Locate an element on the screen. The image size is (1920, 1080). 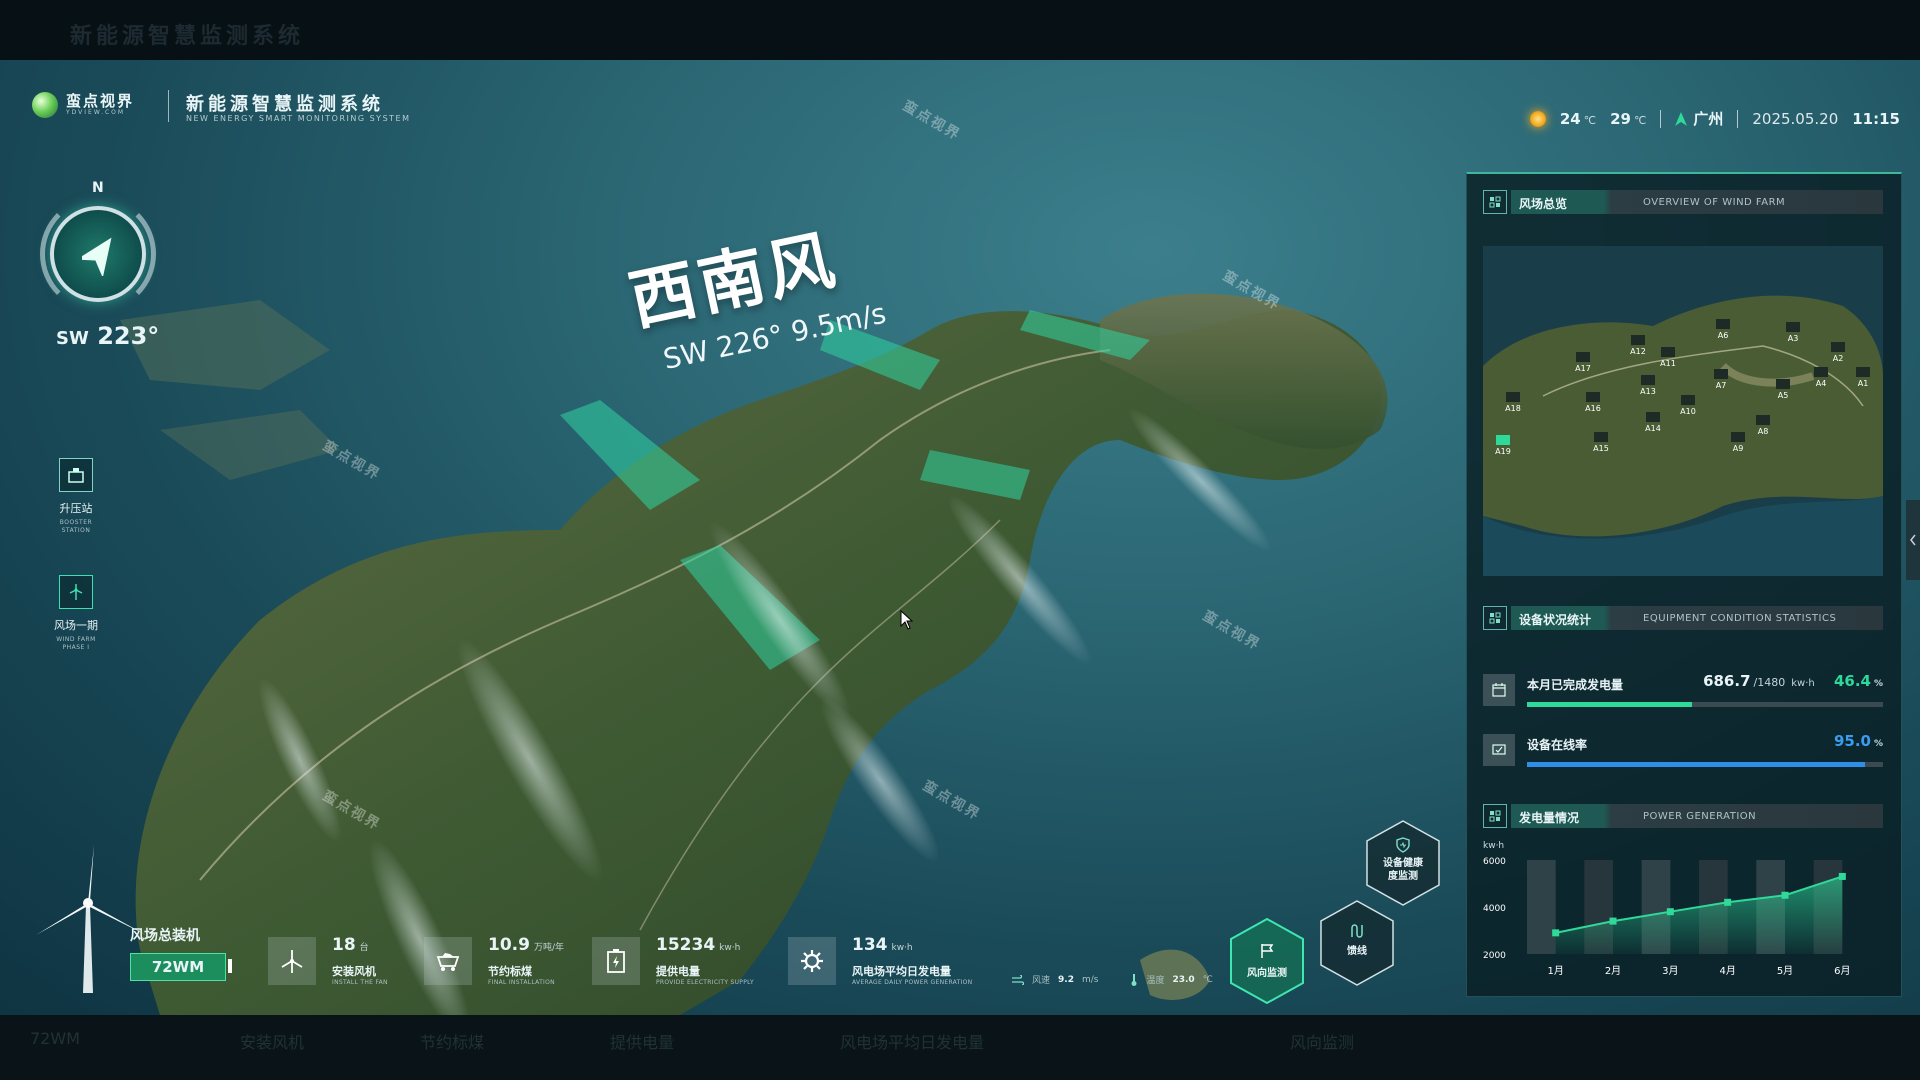
ghost-label: 节约标煤 is located at coordinates (452, 1042).